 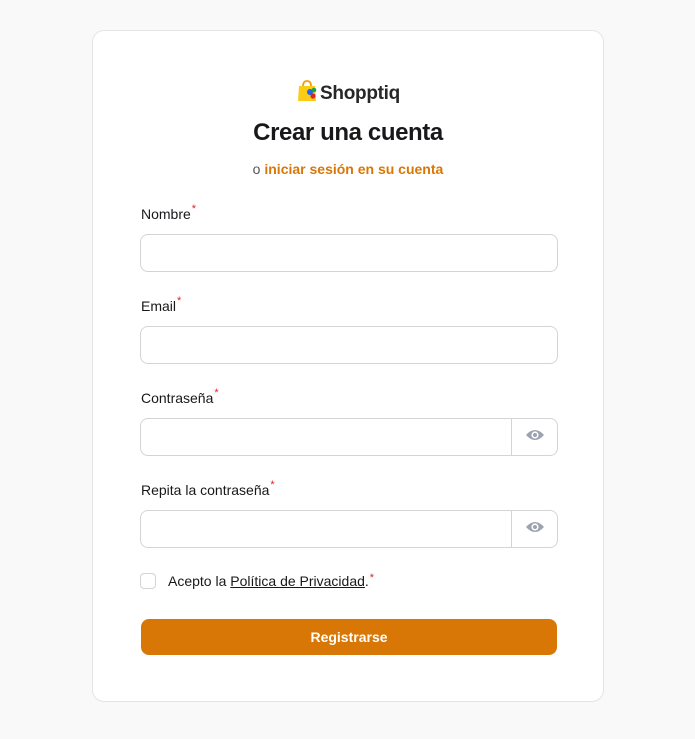 I want to click on toggle-password-visibility-button, so click(x=534, y=437).